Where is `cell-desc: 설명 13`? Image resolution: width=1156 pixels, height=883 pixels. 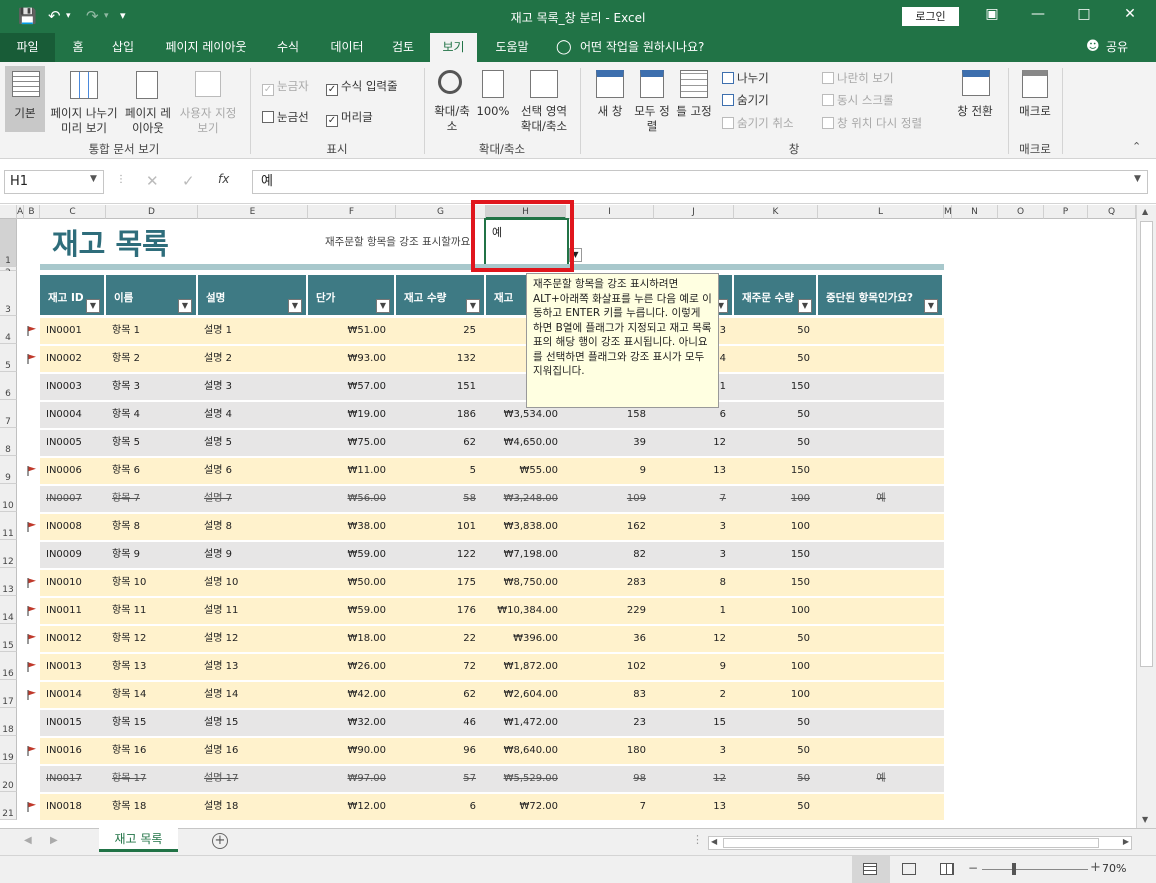
cell-desc: 설명 13 is located at coordinates (221, 667).